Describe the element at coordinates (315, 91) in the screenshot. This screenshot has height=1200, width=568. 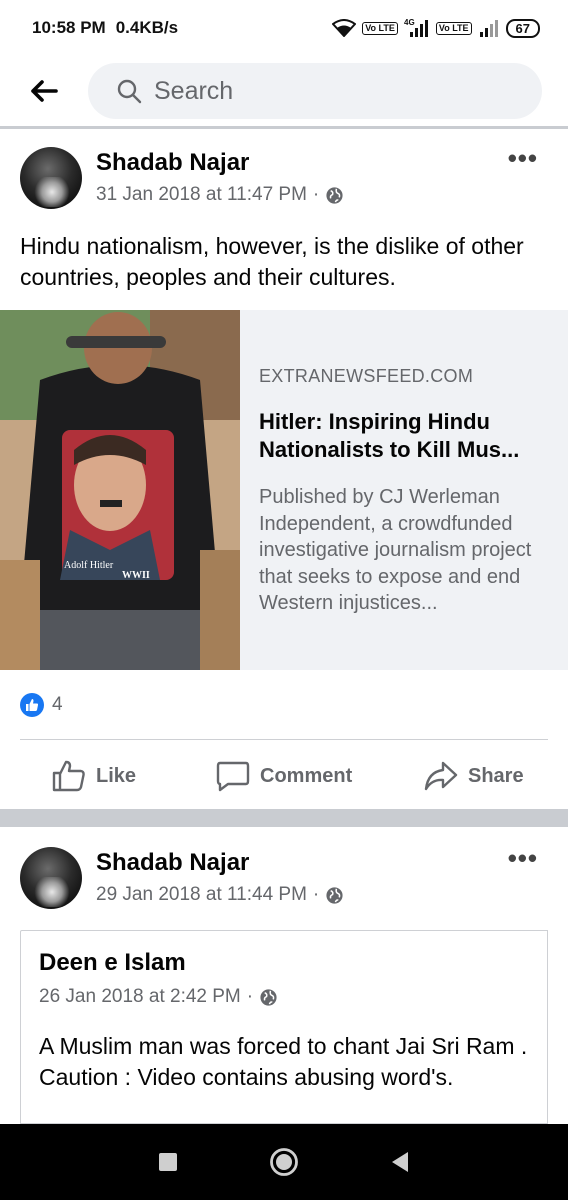
I see `search-input: Search` at that location.